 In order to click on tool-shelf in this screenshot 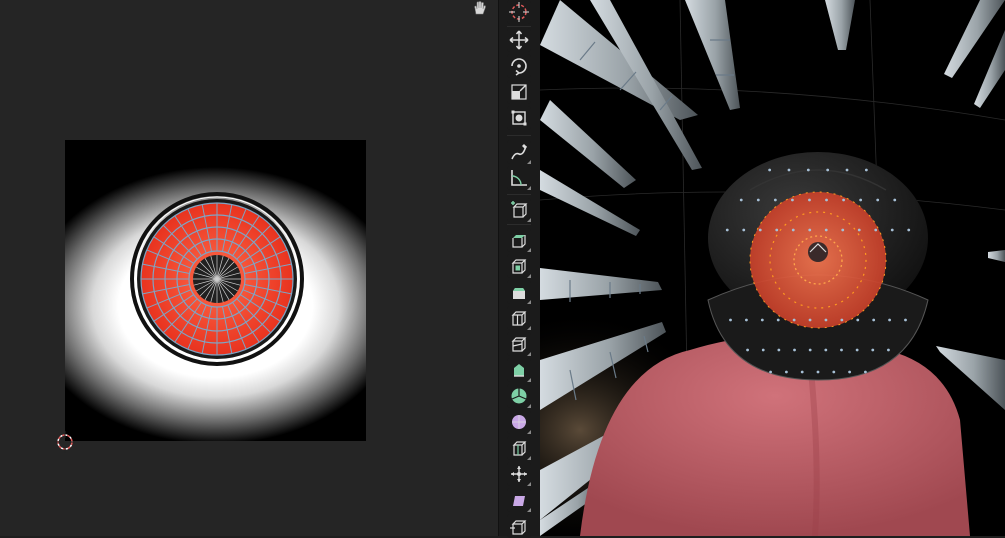, I will do `click(519, 269)`.